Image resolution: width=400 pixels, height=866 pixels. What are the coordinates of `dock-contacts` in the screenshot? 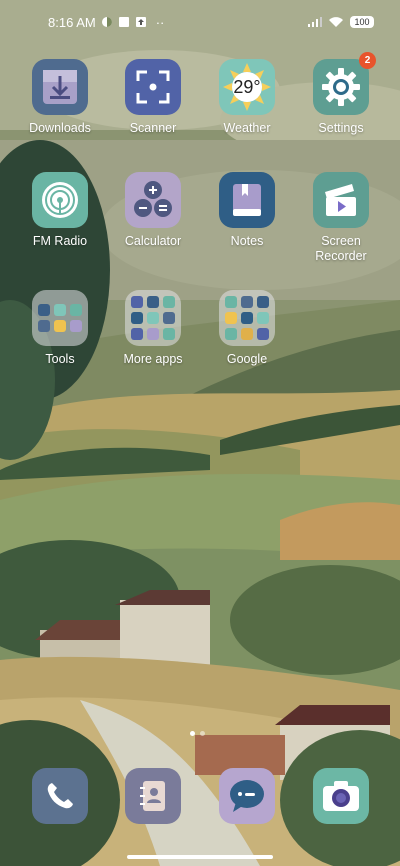 It's located at (153, 796).